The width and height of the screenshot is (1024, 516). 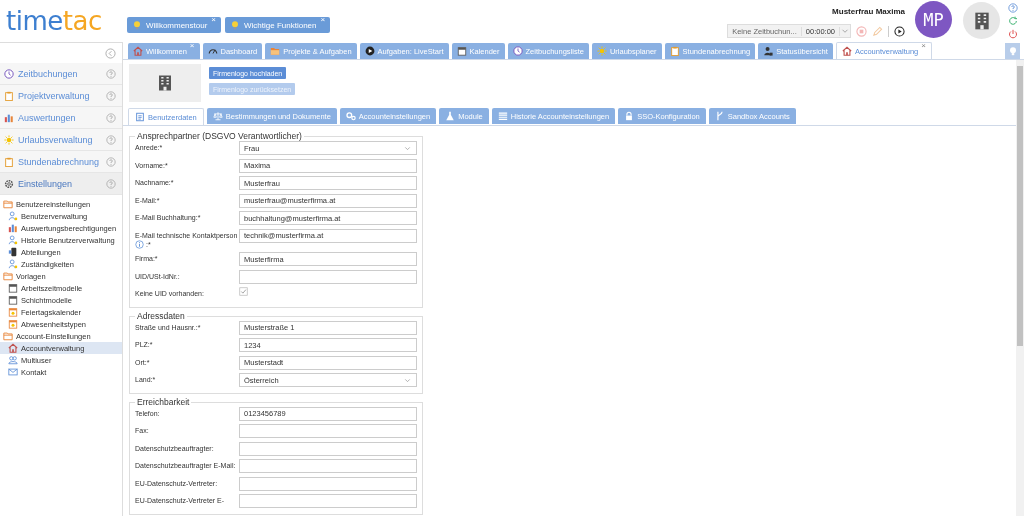 What do you see at coordinates (219, 136) in the screenshot?
I see `section-title: Ansprechpartner (DSGVO Verantwortlicher)` at bounding box center [219, 136].